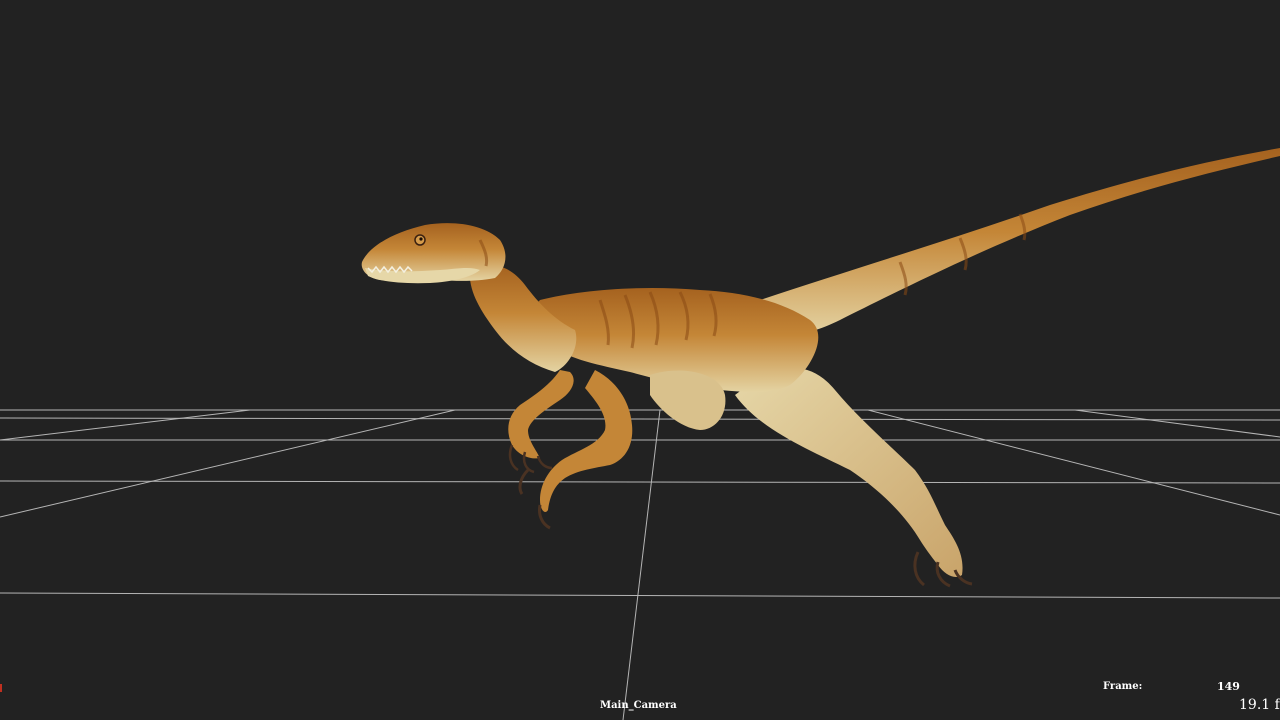 This screenshot has height=720, width=1280. Describe the element at coordinates (1259, 705) in the screenshot. I see `fps-readout: 19.1 fps` at that location.